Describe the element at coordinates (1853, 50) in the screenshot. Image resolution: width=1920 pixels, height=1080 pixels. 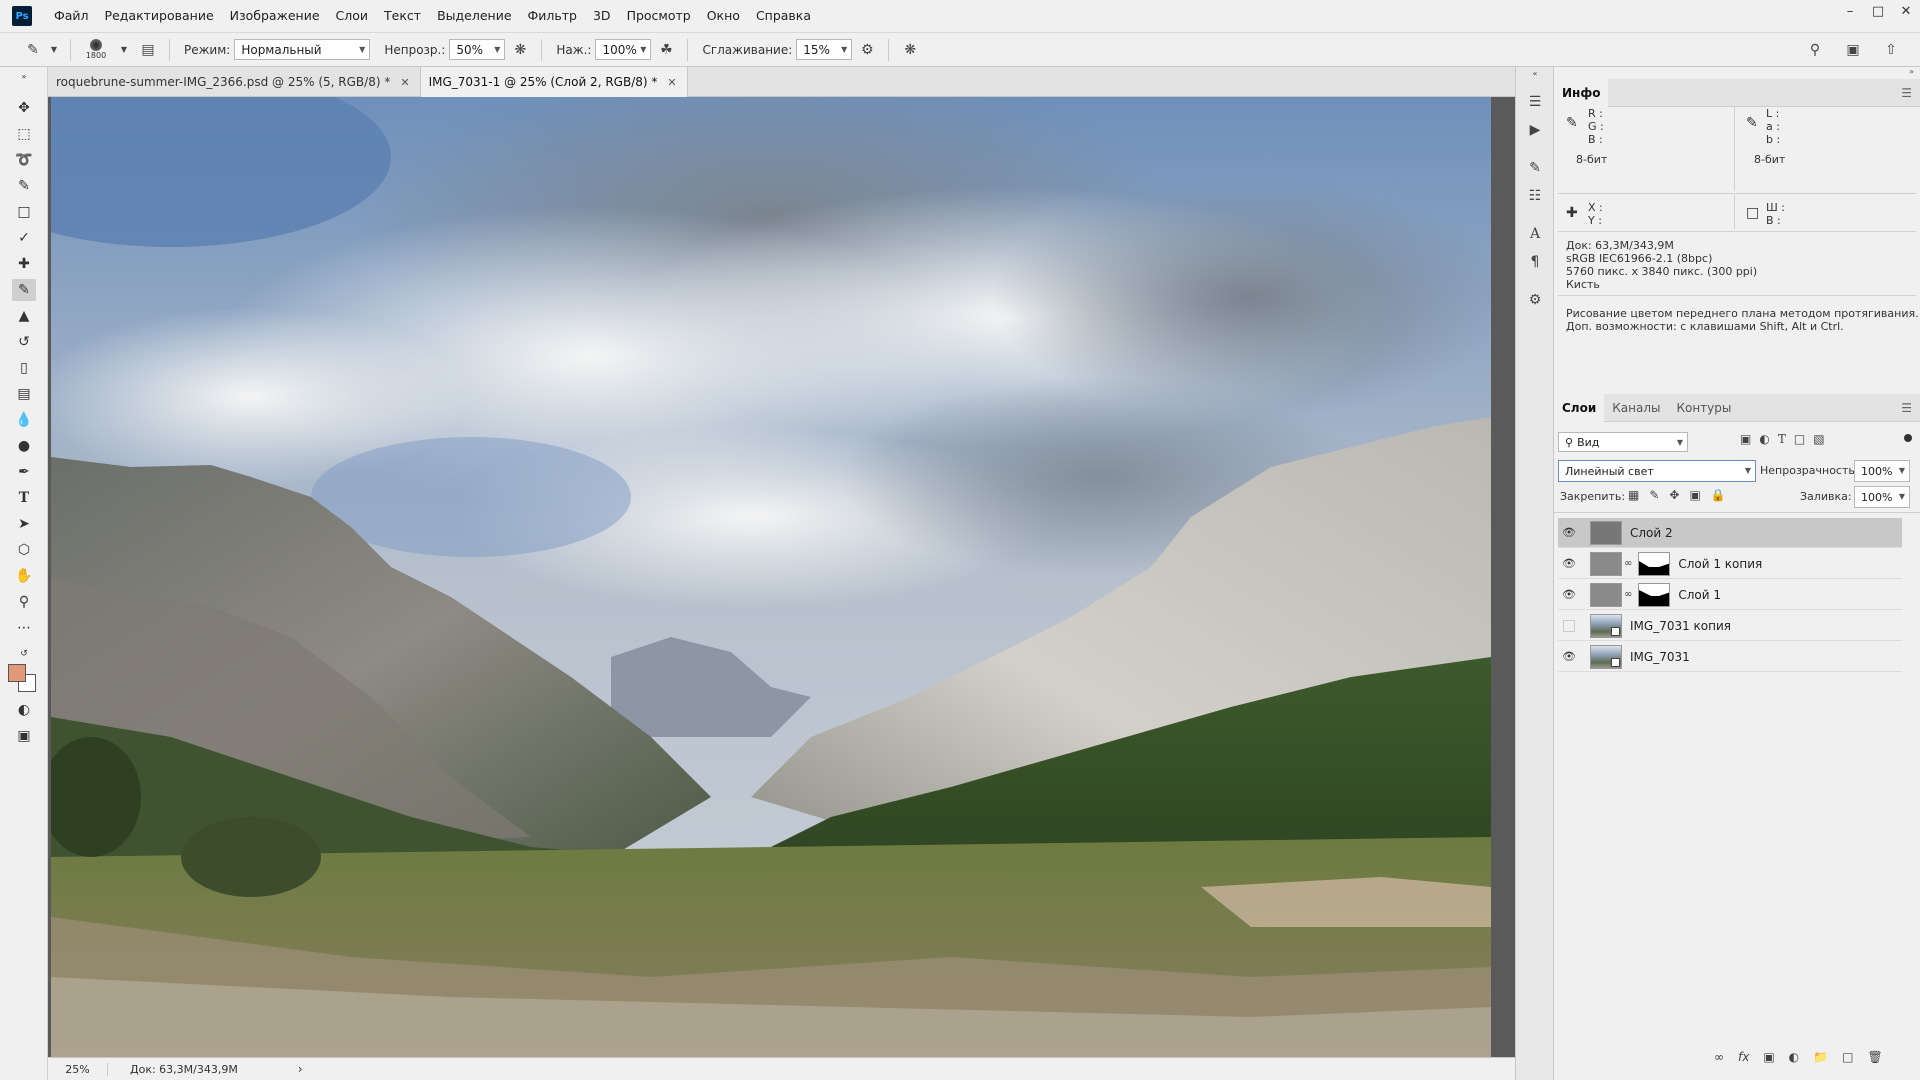
I see `workspace-icon: ▣` at that location.